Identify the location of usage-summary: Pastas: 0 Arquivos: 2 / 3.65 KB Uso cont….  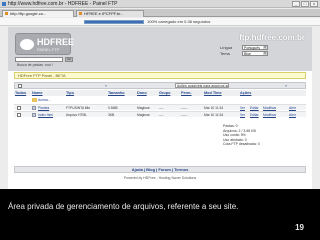
(258, 135).